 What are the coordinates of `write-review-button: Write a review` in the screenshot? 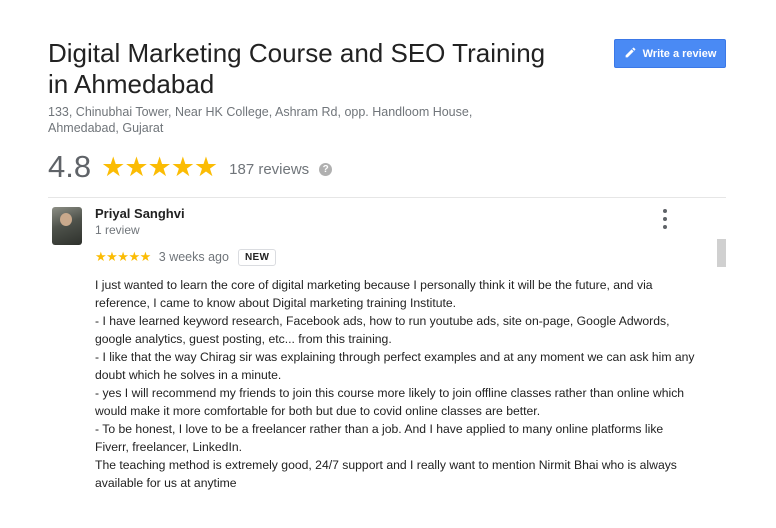 It's located at (670, 53).